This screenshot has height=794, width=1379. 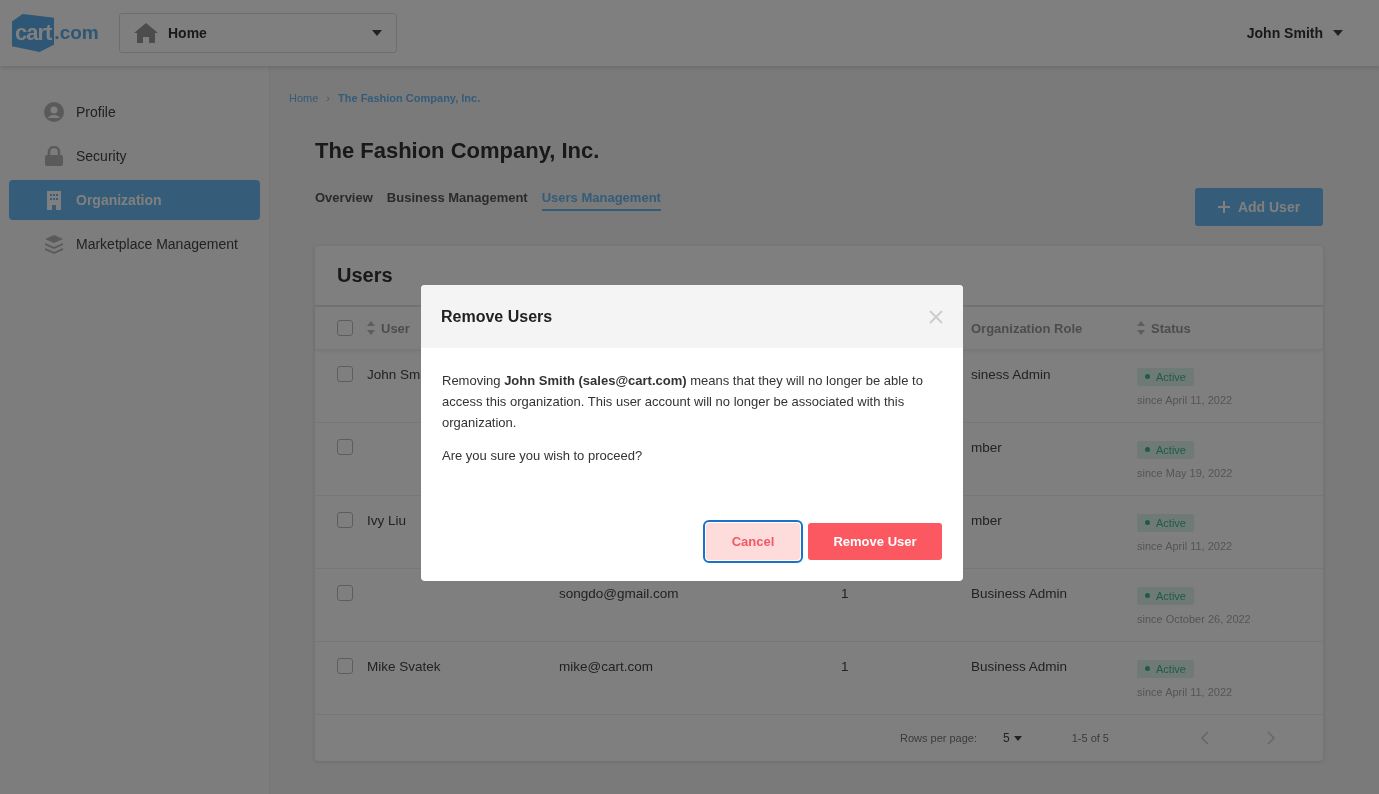 What do you see at coordinates (134, 156) in the screenshot?
I see `sidebar-item: Security` at bounding box center [134, 156].